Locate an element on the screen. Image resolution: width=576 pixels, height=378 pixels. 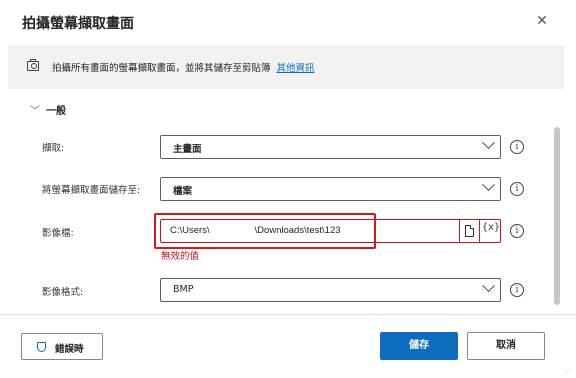
scrollbar is located at coordinates (557, 216).